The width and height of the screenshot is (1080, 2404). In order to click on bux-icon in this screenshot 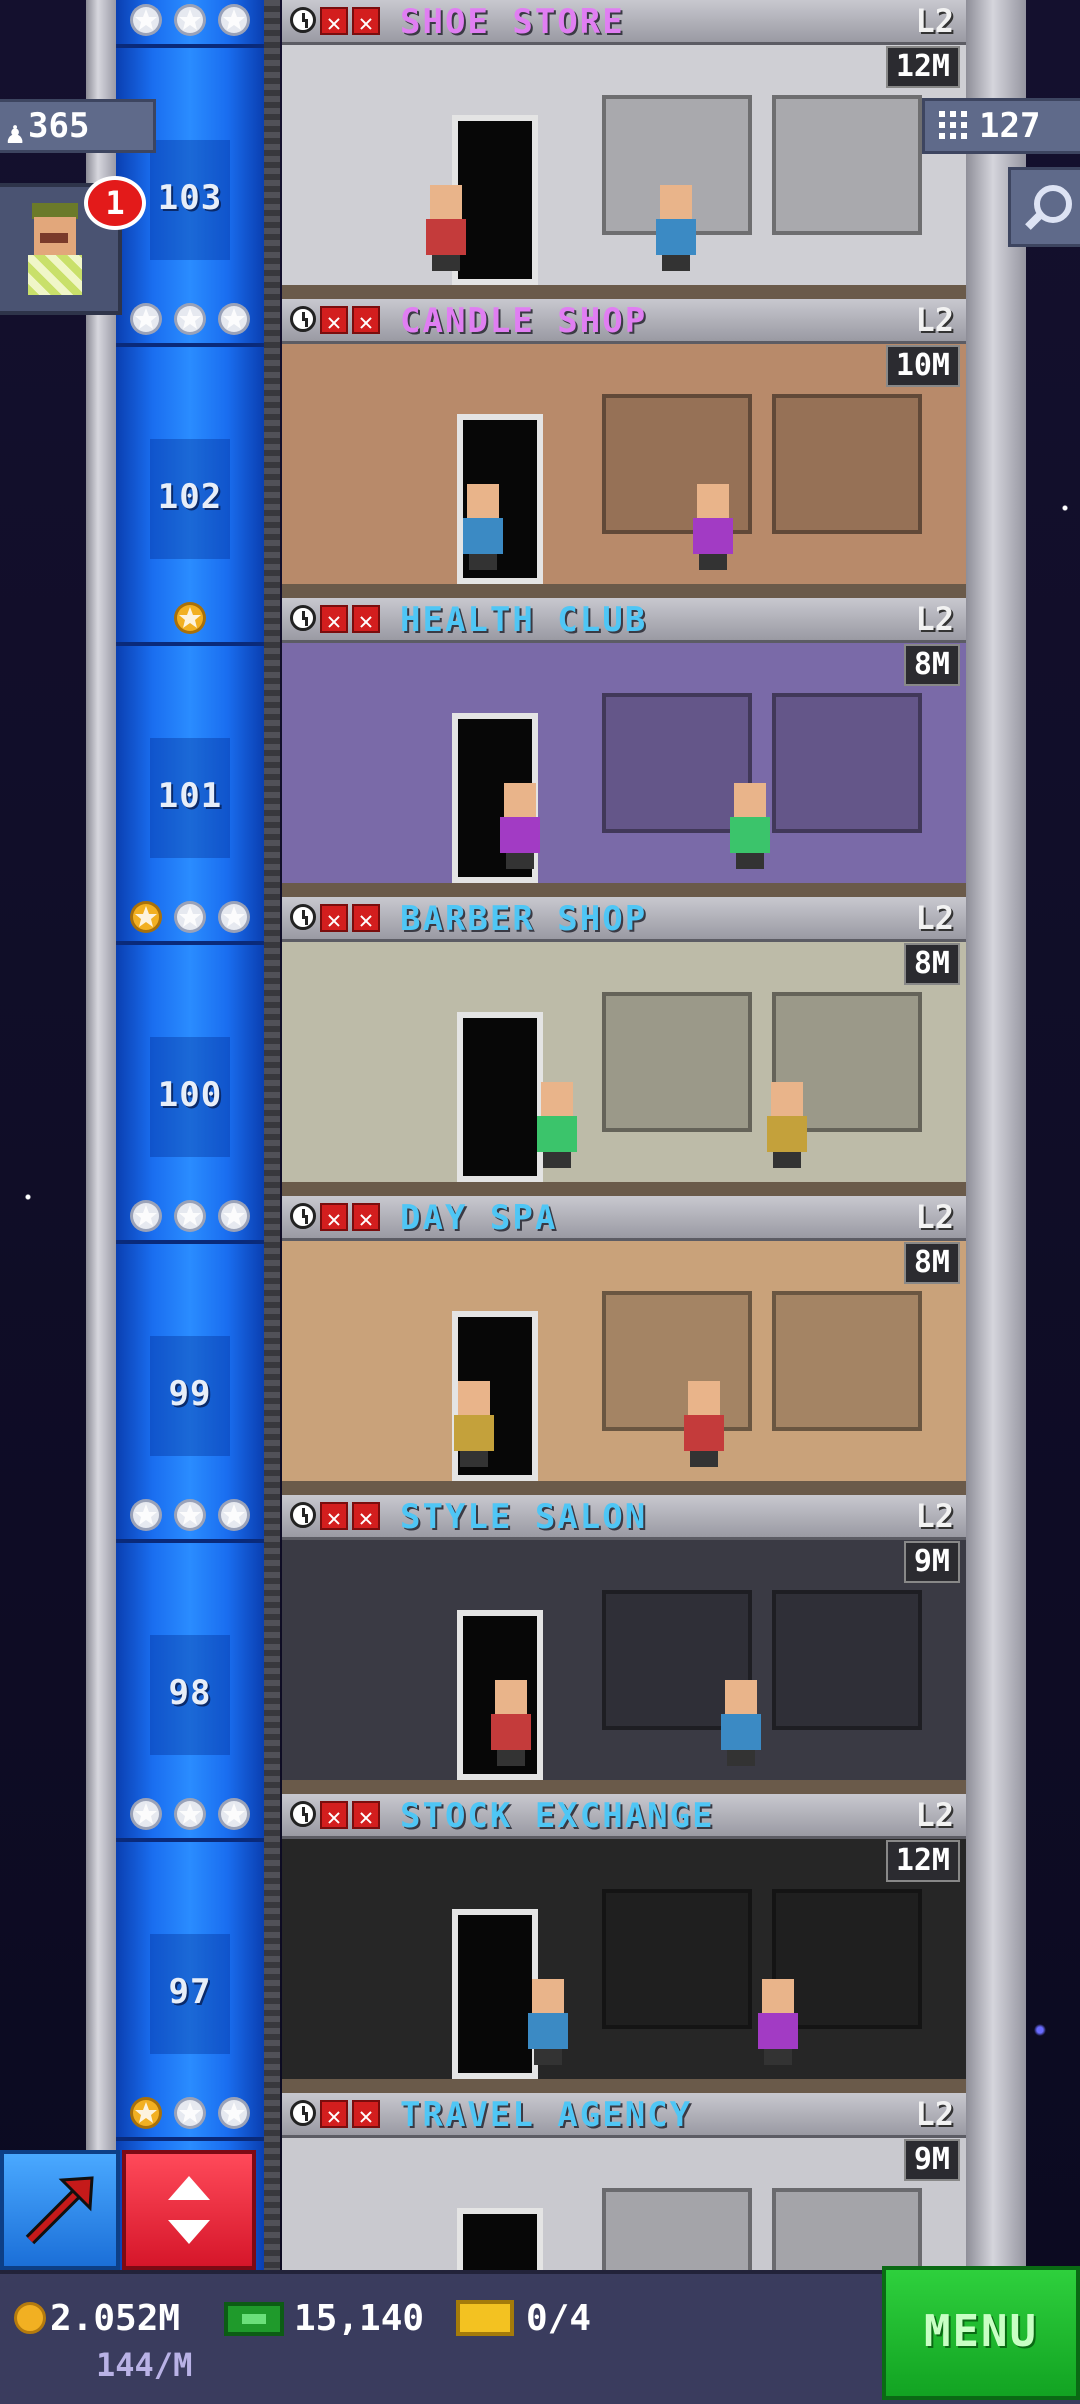, I will do `click(254, 2319)`.